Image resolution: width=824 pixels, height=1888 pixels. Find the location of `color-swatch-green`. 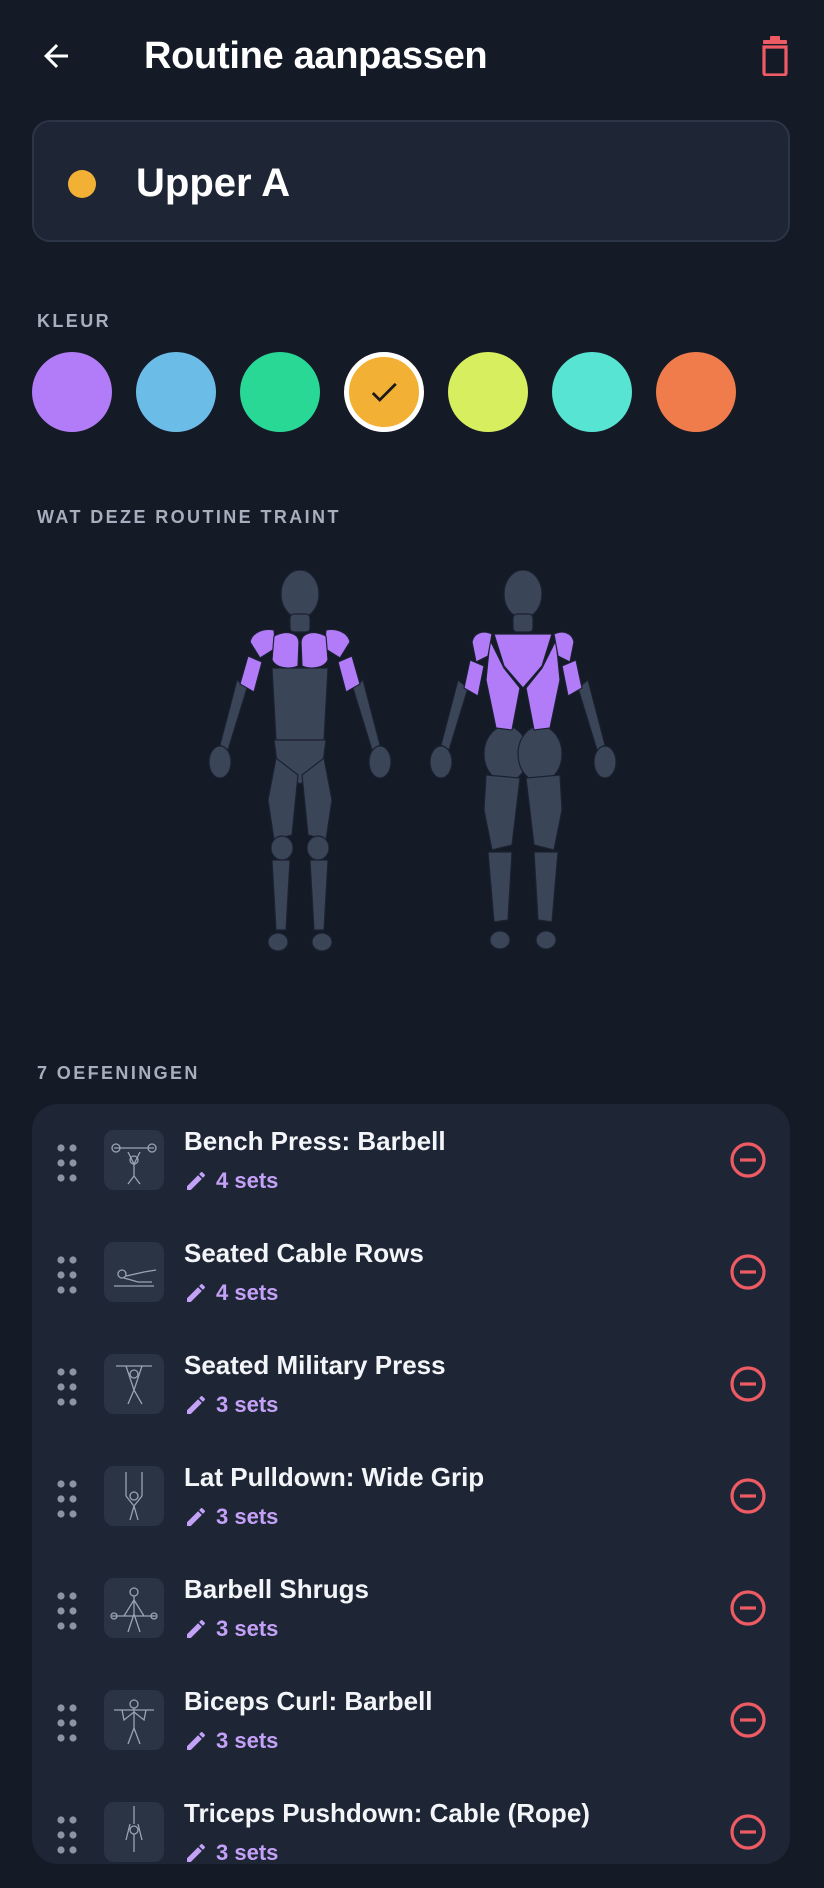

color-swatch-green is located at coordinates (280, 392).